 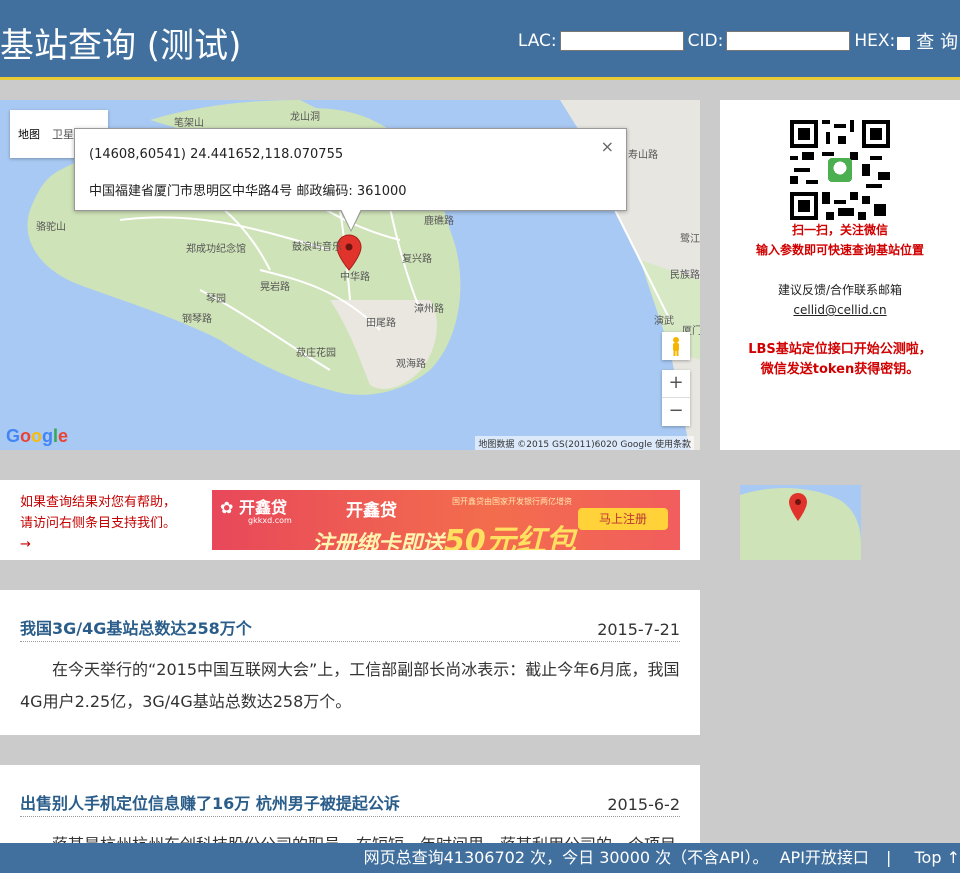 What do you see at coordinates (25, 544) in the screenshot?
I see `arrow-right-icon: →` at bounding box center [25, 544].